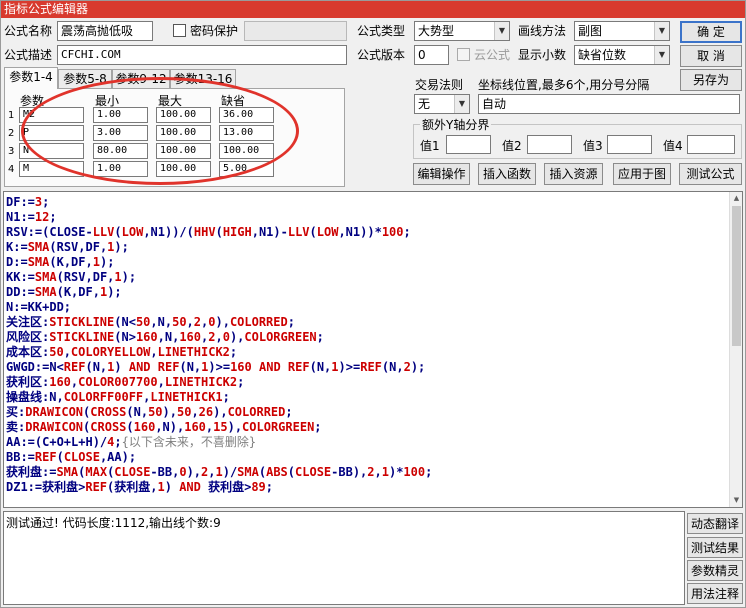 The width and height of the screenshot is (746, 608). I want to click on code-token: CROSS, so click(108, 412).